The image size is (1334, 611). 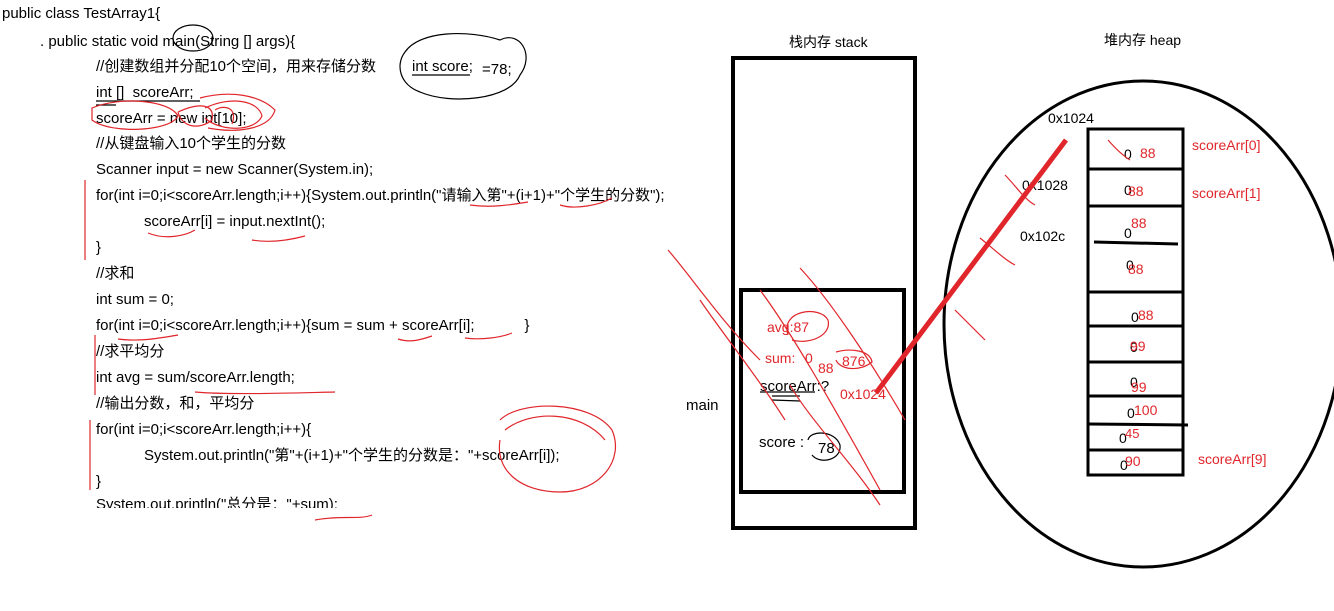 I want to click on stack-box, so click(x=824, y=293).